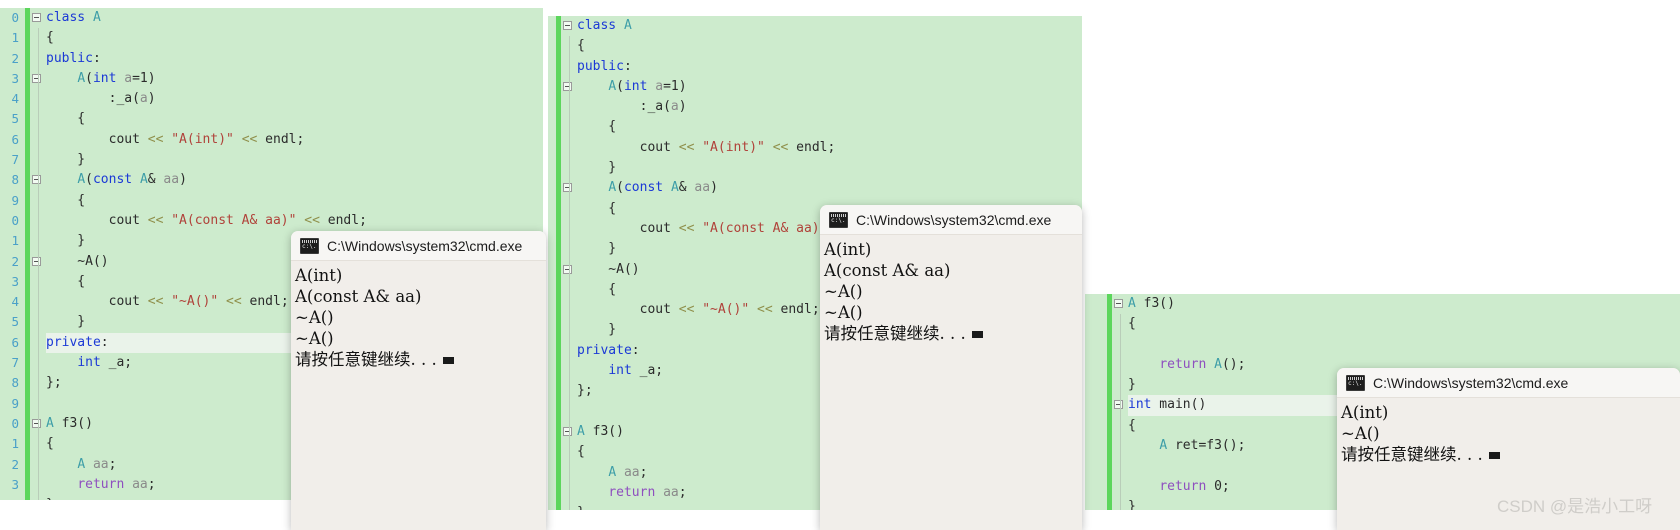 This screenshot has width=1680, height=530. Describe the element at coordinates (77, 261) in the screenshot. I see `code-text: ~A()` at that location.